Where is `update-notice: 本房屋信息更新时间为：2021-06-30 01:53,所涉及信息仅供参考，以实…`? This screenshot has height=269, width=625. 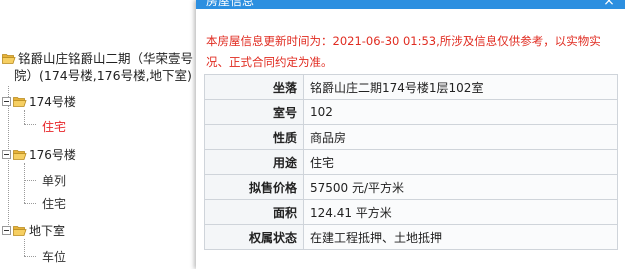 update-notice: 本房屋信息更新时间为：2021-06-30 01:53,所涉及信息仅供参考，以实… is located at coordinates (403, 51).